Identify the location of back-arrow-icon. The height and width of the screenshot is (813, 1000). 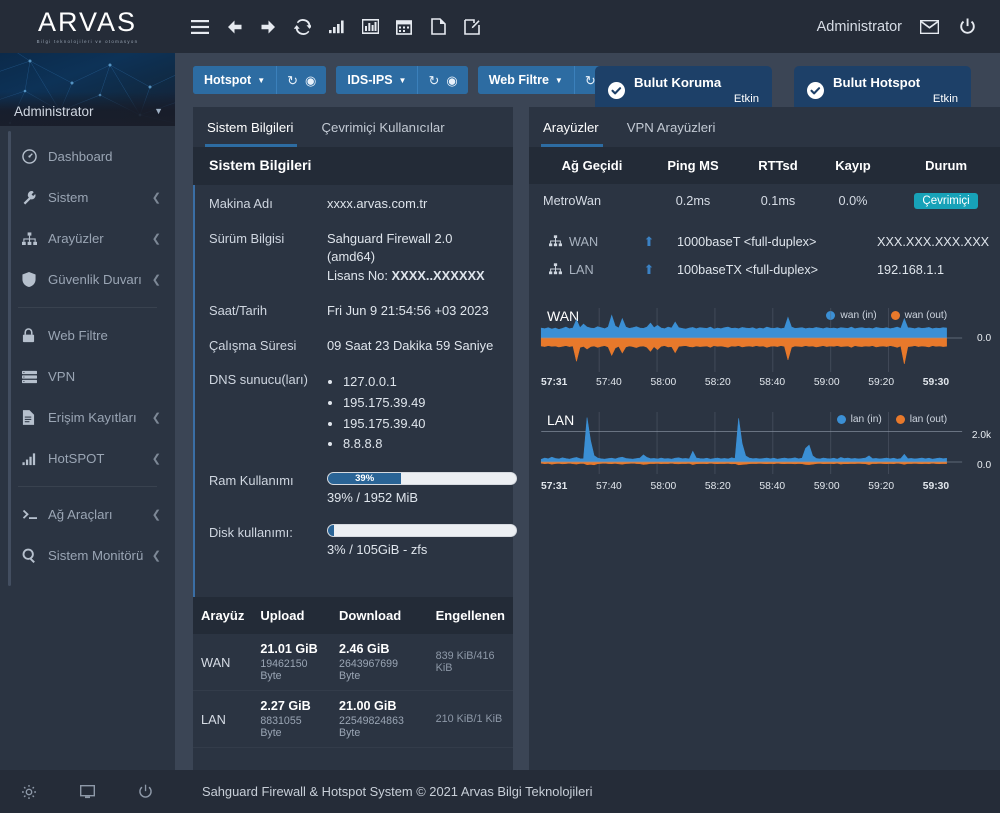
(234, 27).